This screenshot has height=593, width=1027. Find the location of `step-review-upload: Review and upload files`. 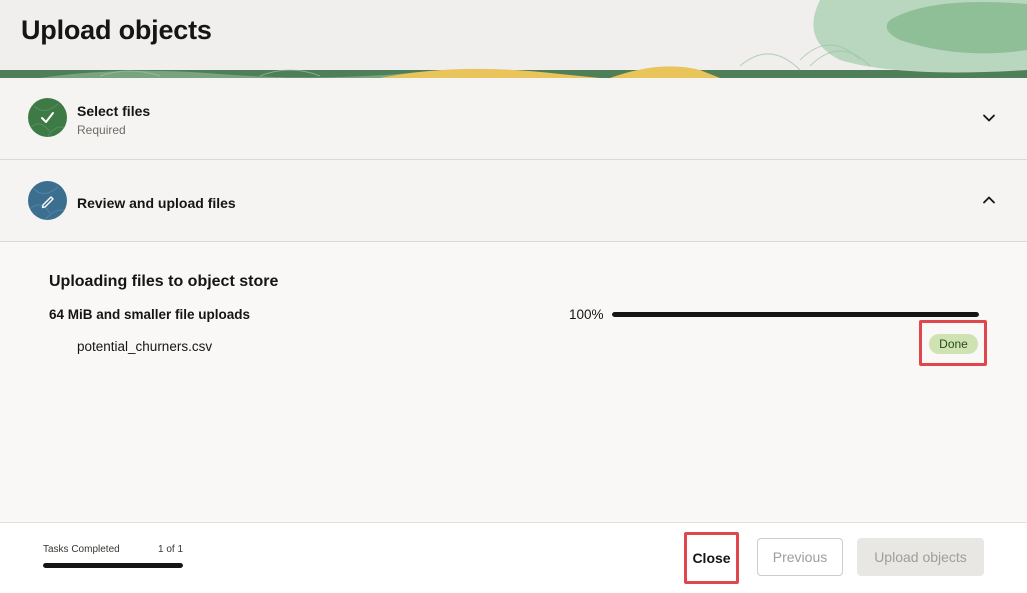

step-review-upload: Review and upload files is located at coordinates (513, 201).